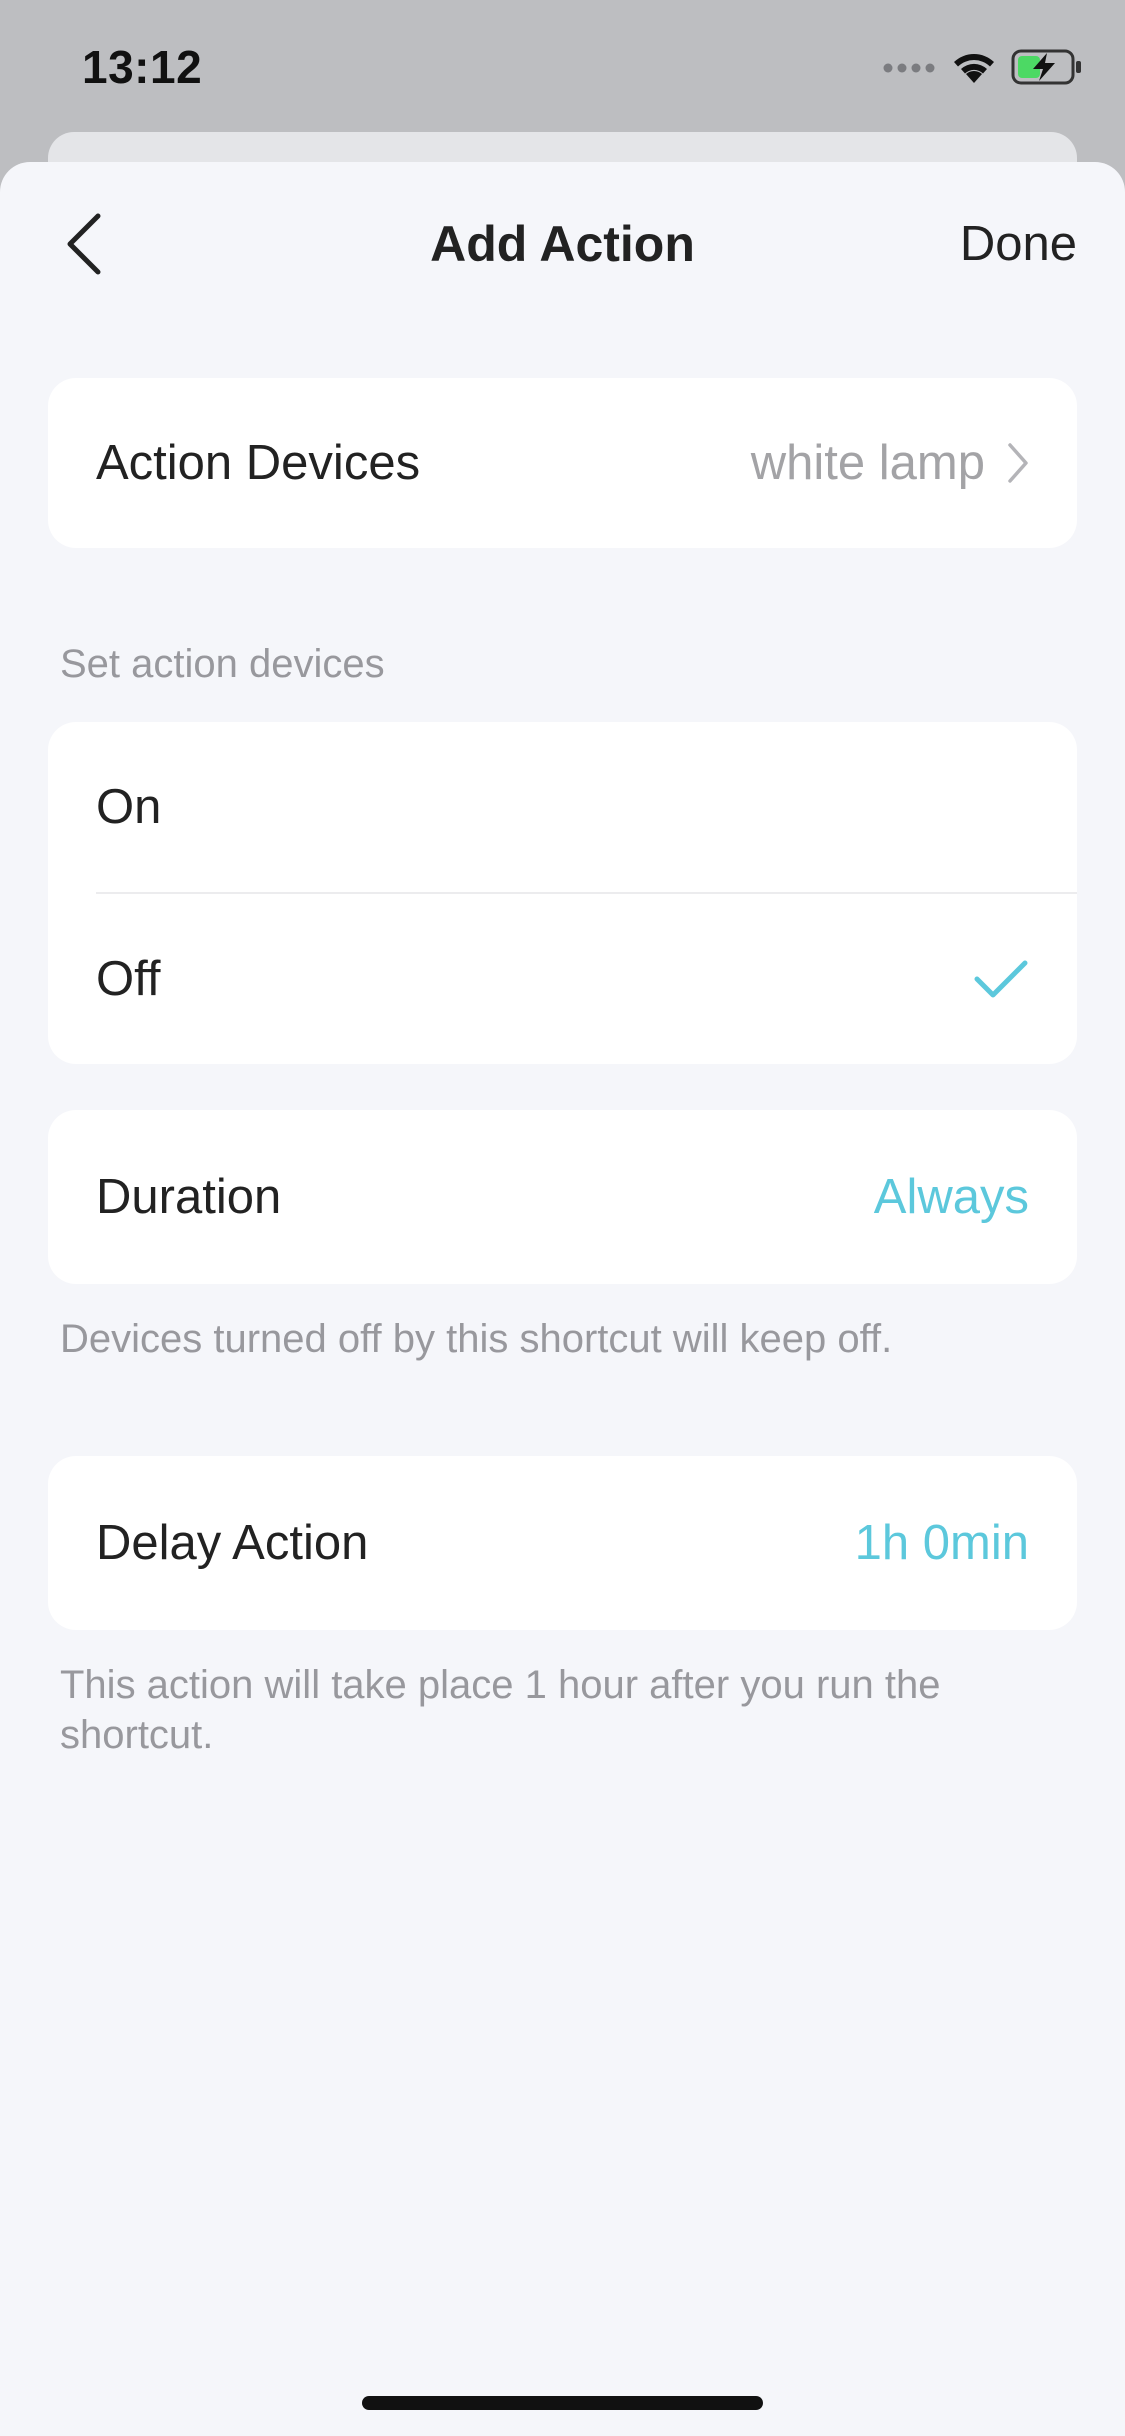 The height and width of the screenshot is (2436, 1125). I want to click on option-off-label: Off, so click(128, 979).